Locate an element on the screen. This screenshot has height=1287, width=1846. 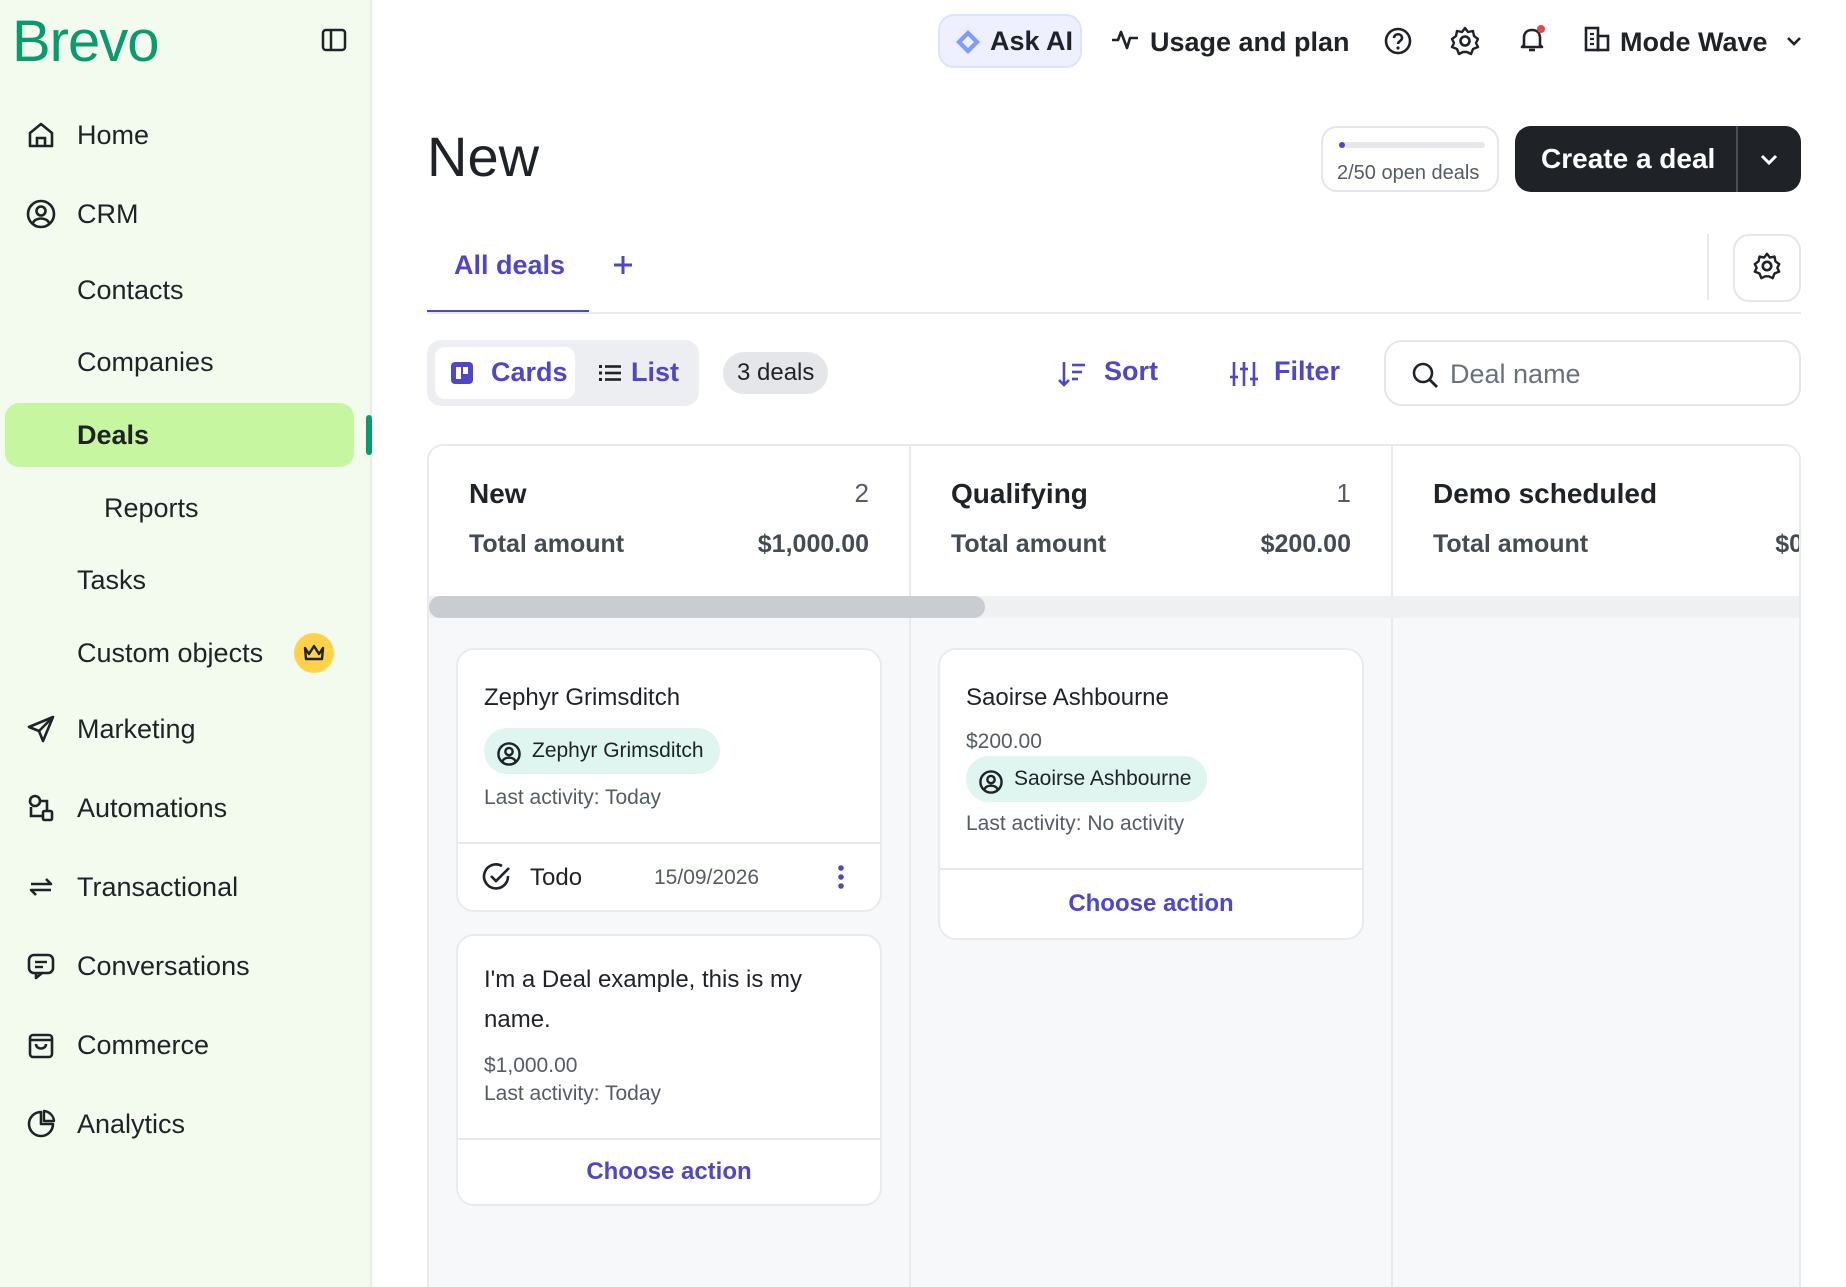
sidebar-item-label: Home is located at coordinates (113, 134).